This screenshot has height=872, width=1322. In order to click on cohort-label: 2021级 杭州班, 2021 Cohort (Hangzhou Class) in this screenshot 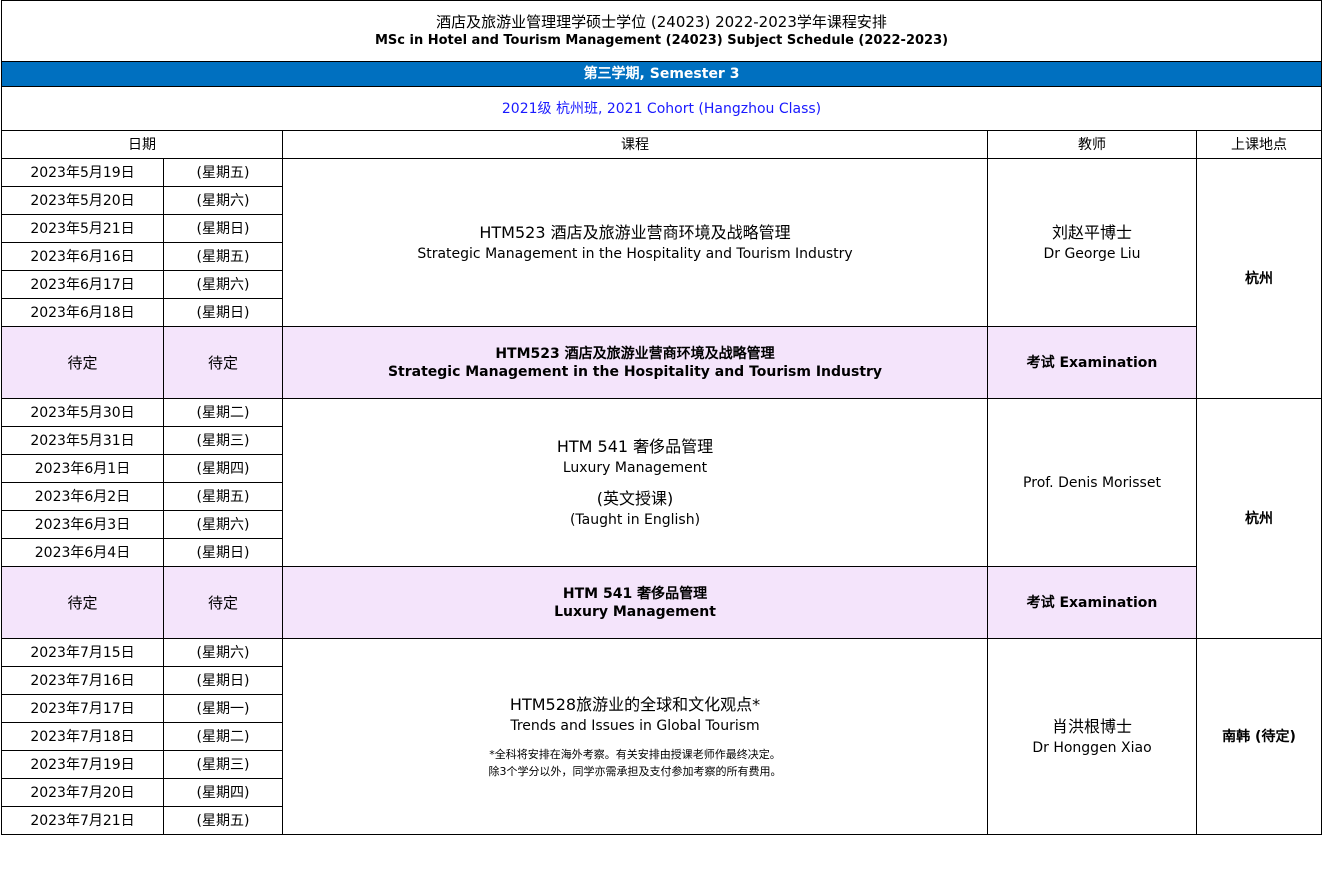, I will do `click(661, 108)`.